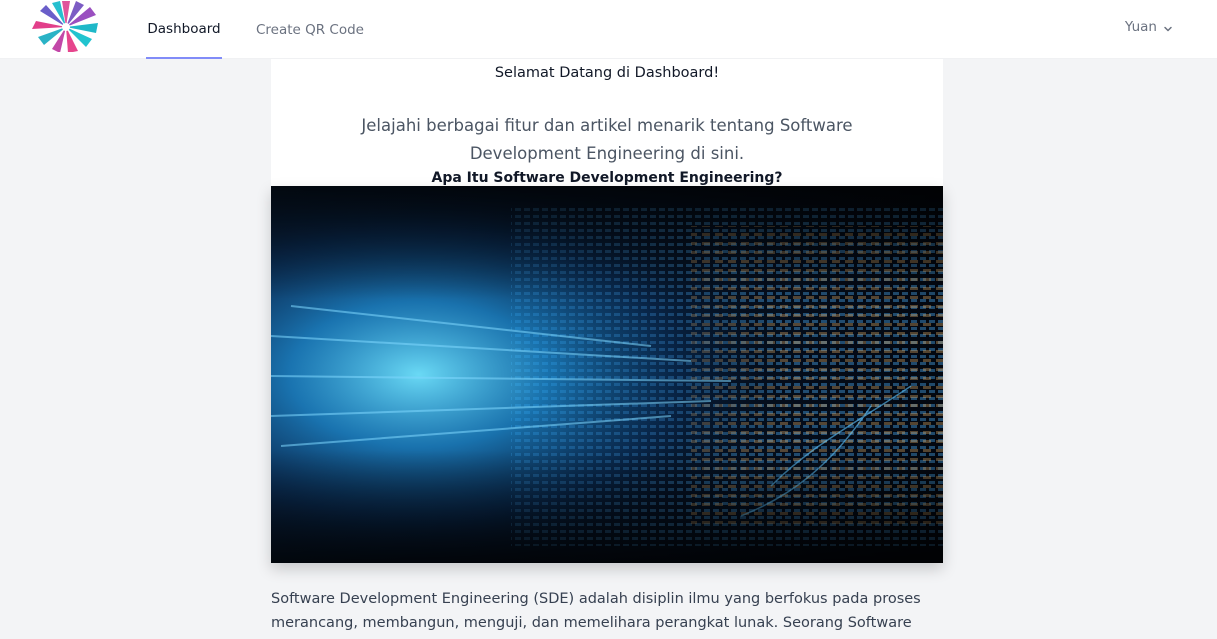  What do you see at coordinates (310, 29) in the screenshot?
I see `nav-link-create-qr-code: Create QR Code` at bounding box center [310, 29].